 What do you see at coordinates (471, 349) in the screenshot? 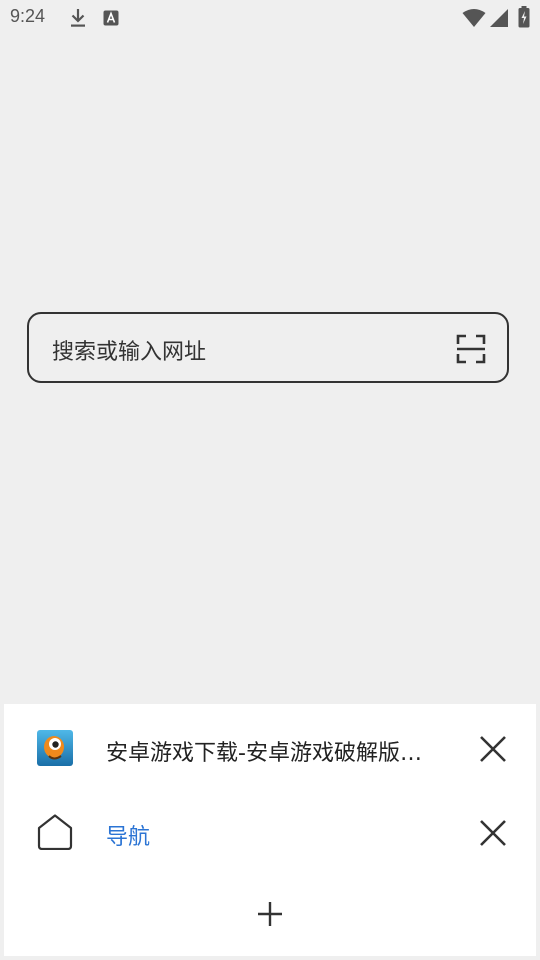
I see `scan-icon` at bounding box center [471, 349].